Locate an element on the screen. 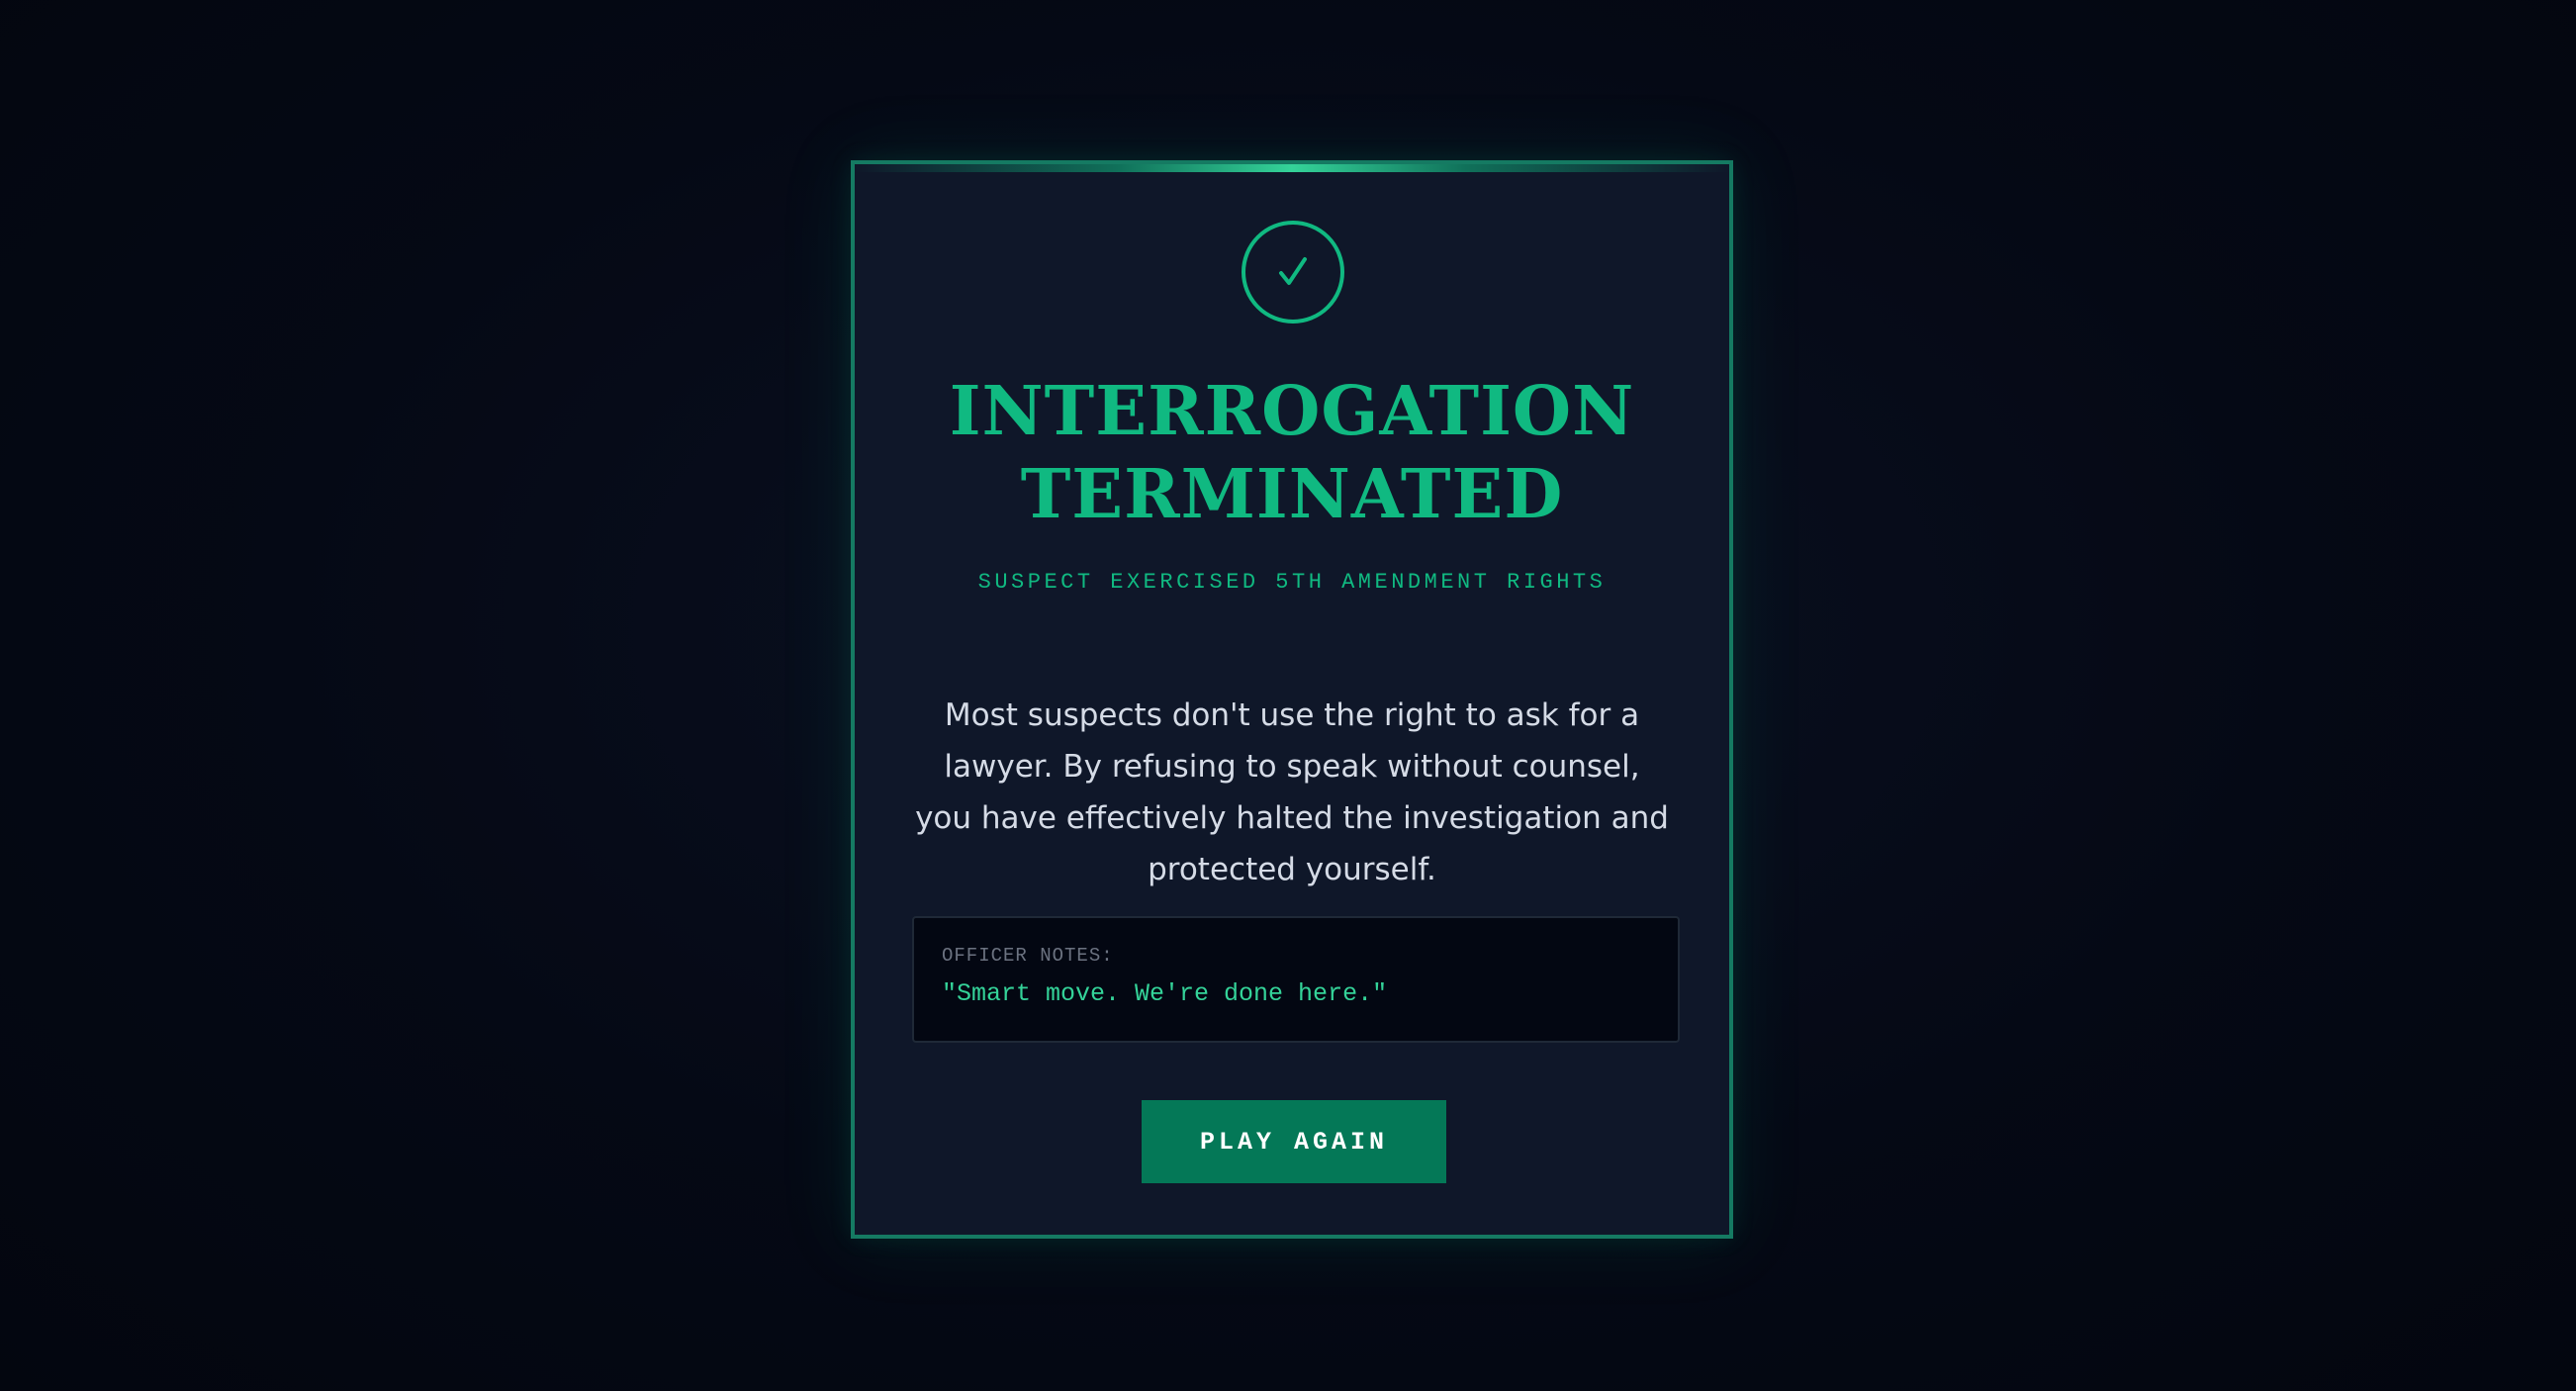 This screenshot has width=2576, height=1391. officer-notes-label: OFFICER NOTES: is located at coordinates (1028, 956).